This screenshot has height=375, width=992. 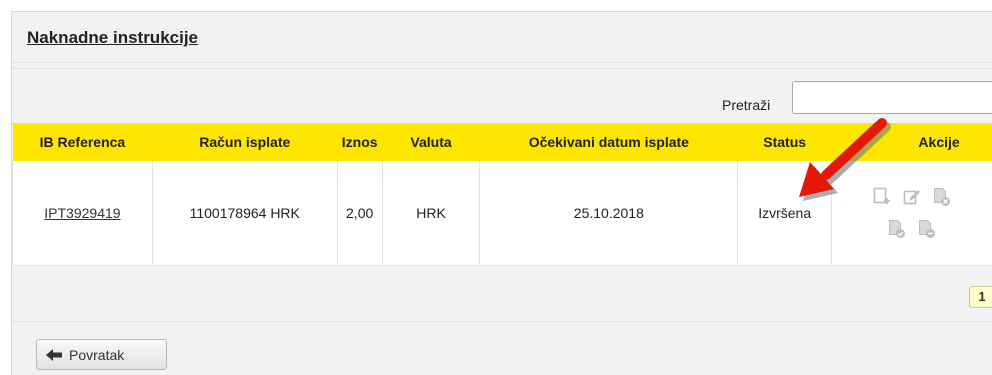 What do you see at coordinates (359, 213) in the screenshot?
I see `amount-cell: 2,00` at bounding box center [359, 213].